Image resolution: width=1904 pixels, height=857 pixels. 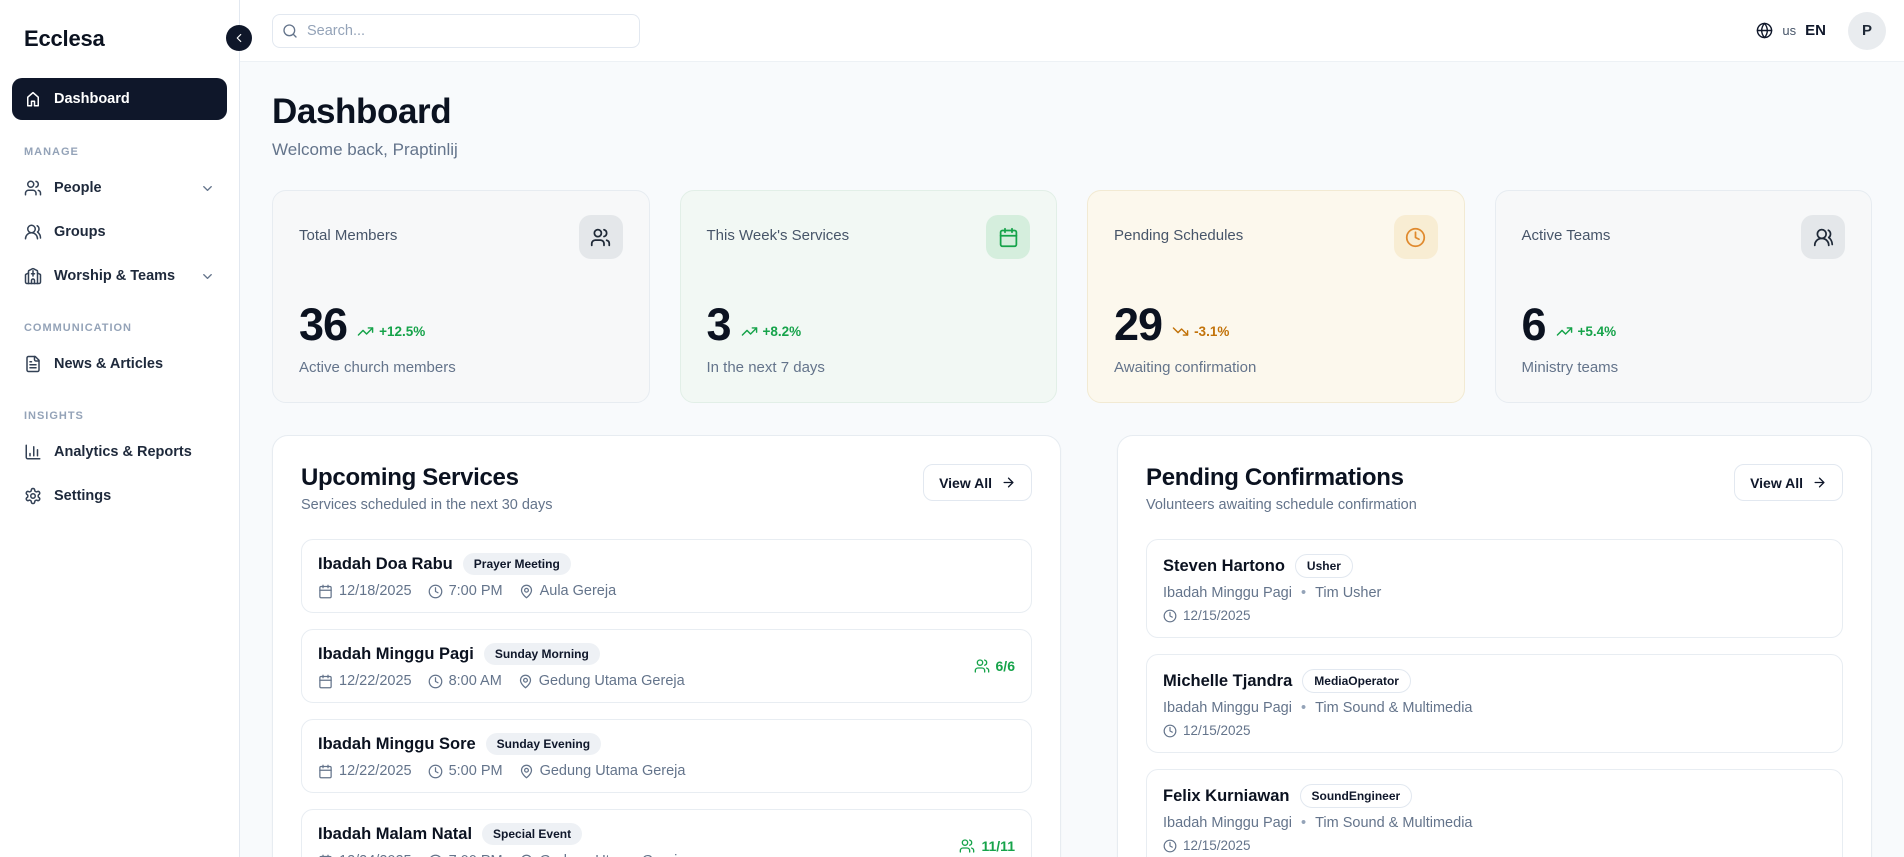 What do you see at coordinates (119, 496) in the screenshot?
I see `sidebar-item-settings: Settings` at bounding box center [119, 496].